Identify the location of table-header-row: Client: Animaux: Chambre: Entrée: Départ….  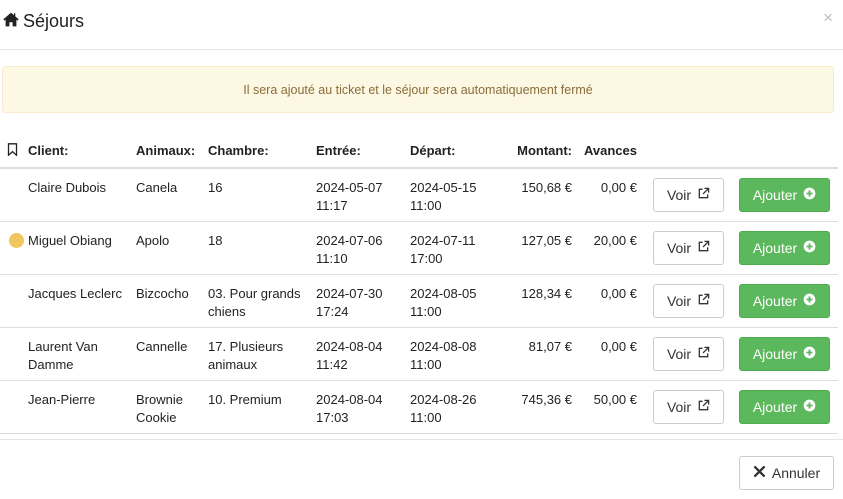
(419, 153).